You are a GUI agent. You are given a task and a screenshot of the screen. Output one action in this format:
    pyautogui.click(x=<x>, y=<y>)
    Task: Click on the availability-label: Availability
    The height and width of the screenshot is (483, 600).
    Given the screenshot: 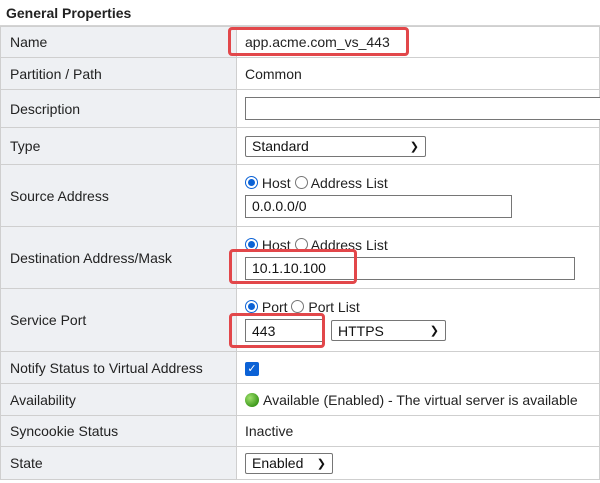 What is the action you would take?
    pyautogui.click(x=118, y=399)
    